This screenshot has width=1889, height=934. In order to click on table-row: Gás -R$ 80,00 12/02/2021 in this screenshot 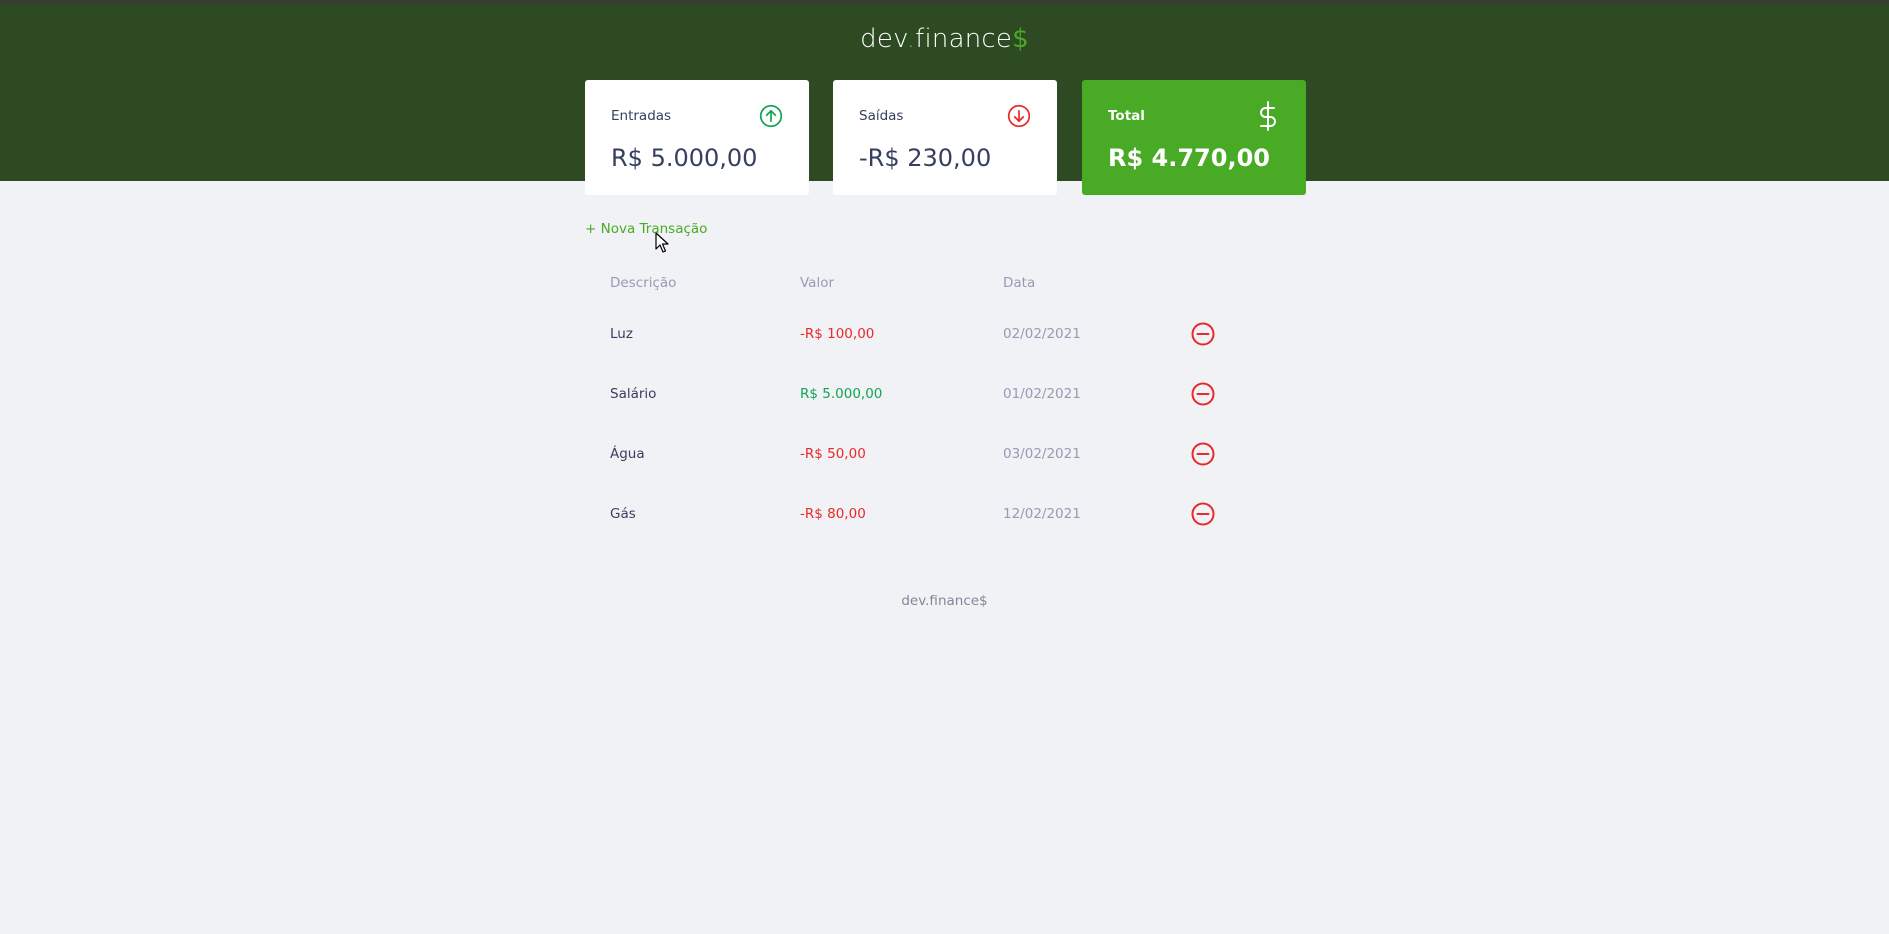, I will do `click(945, 514)`.